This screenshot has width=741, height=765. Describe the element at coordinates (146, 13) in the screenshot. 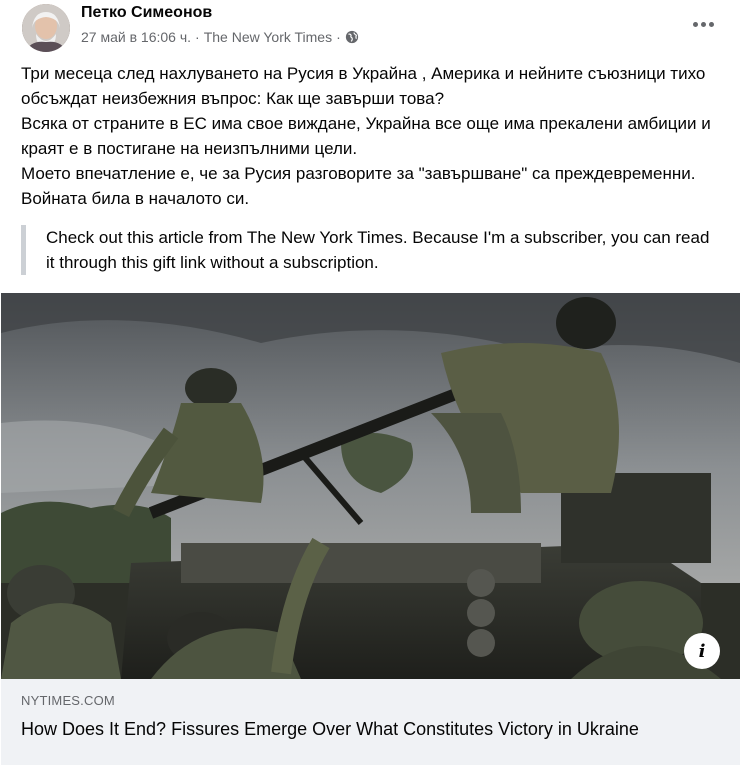

I see `author-name: Петко Симеонов` at that location.